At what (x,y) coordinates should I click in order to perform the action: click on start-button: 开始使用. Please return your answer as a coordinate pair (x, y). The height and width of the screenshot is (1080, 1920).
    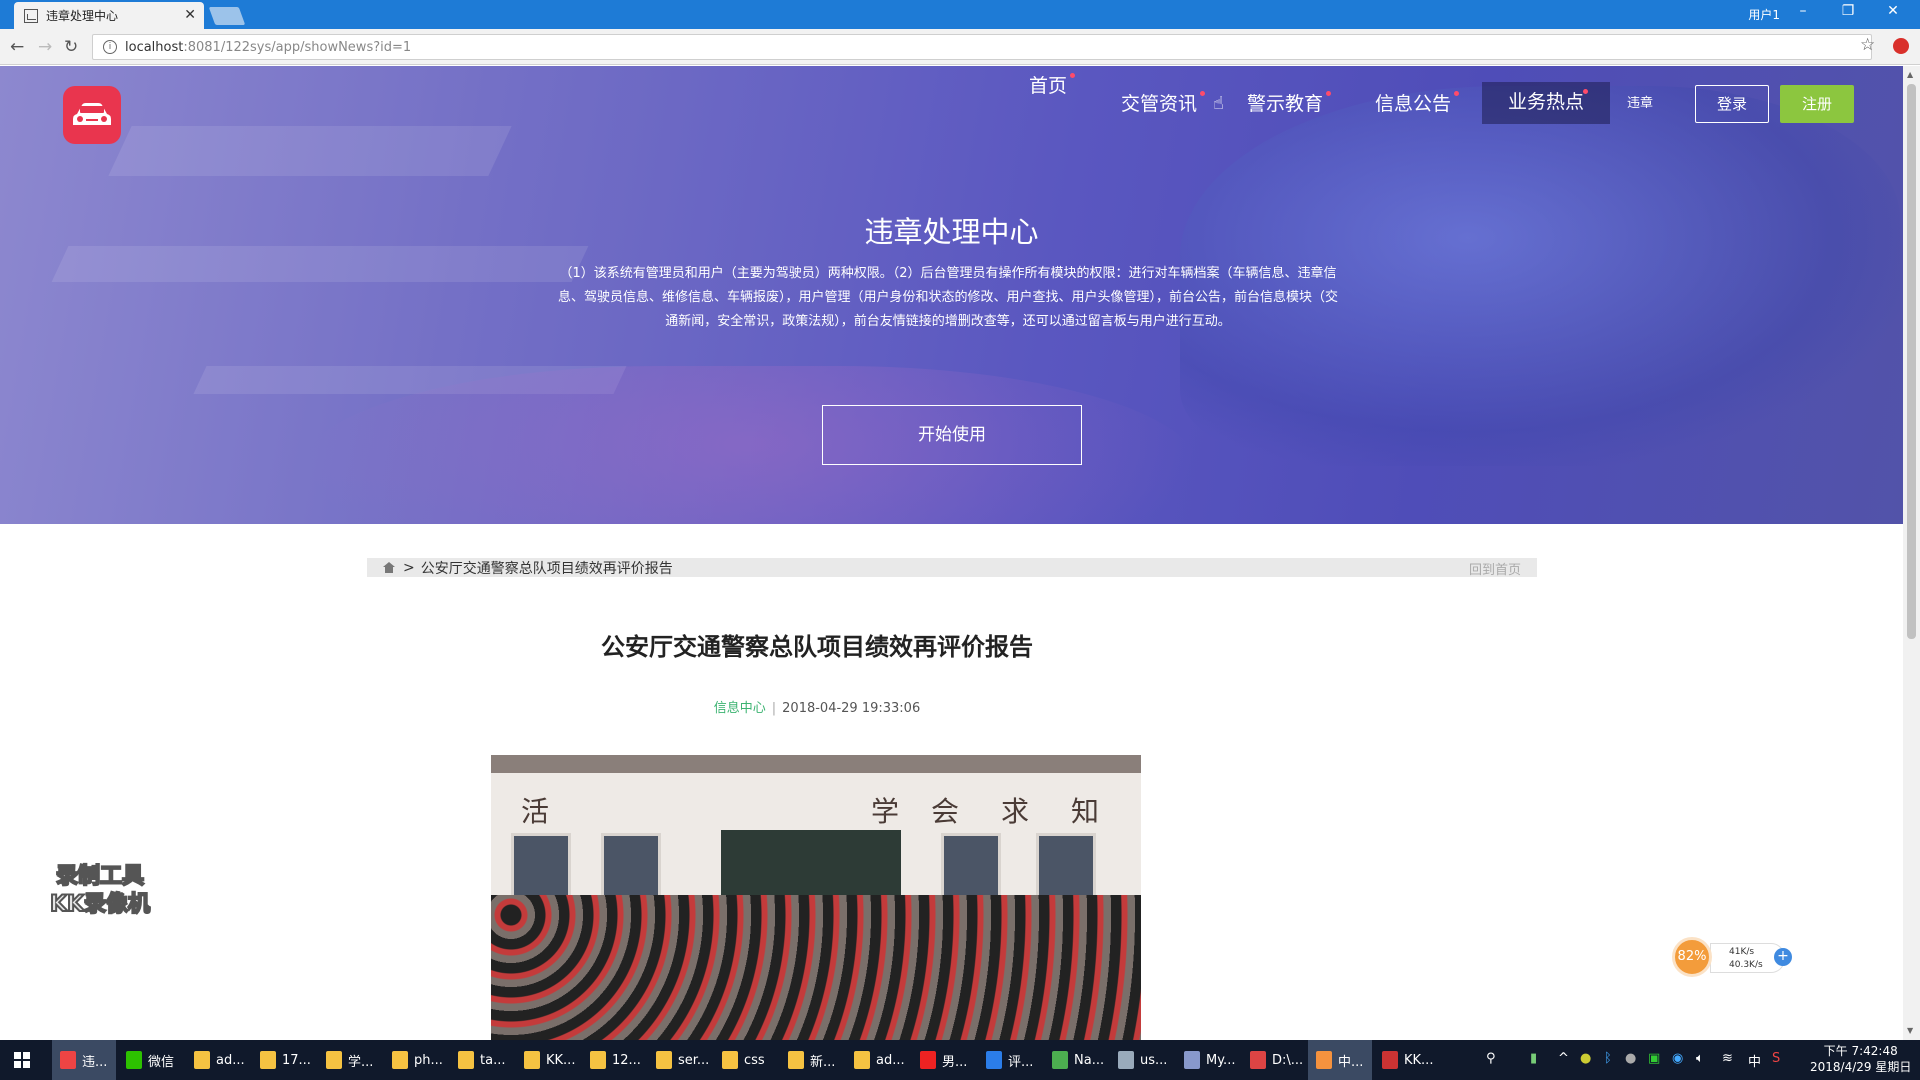
    Looking at the image, I should click on (952, 435).